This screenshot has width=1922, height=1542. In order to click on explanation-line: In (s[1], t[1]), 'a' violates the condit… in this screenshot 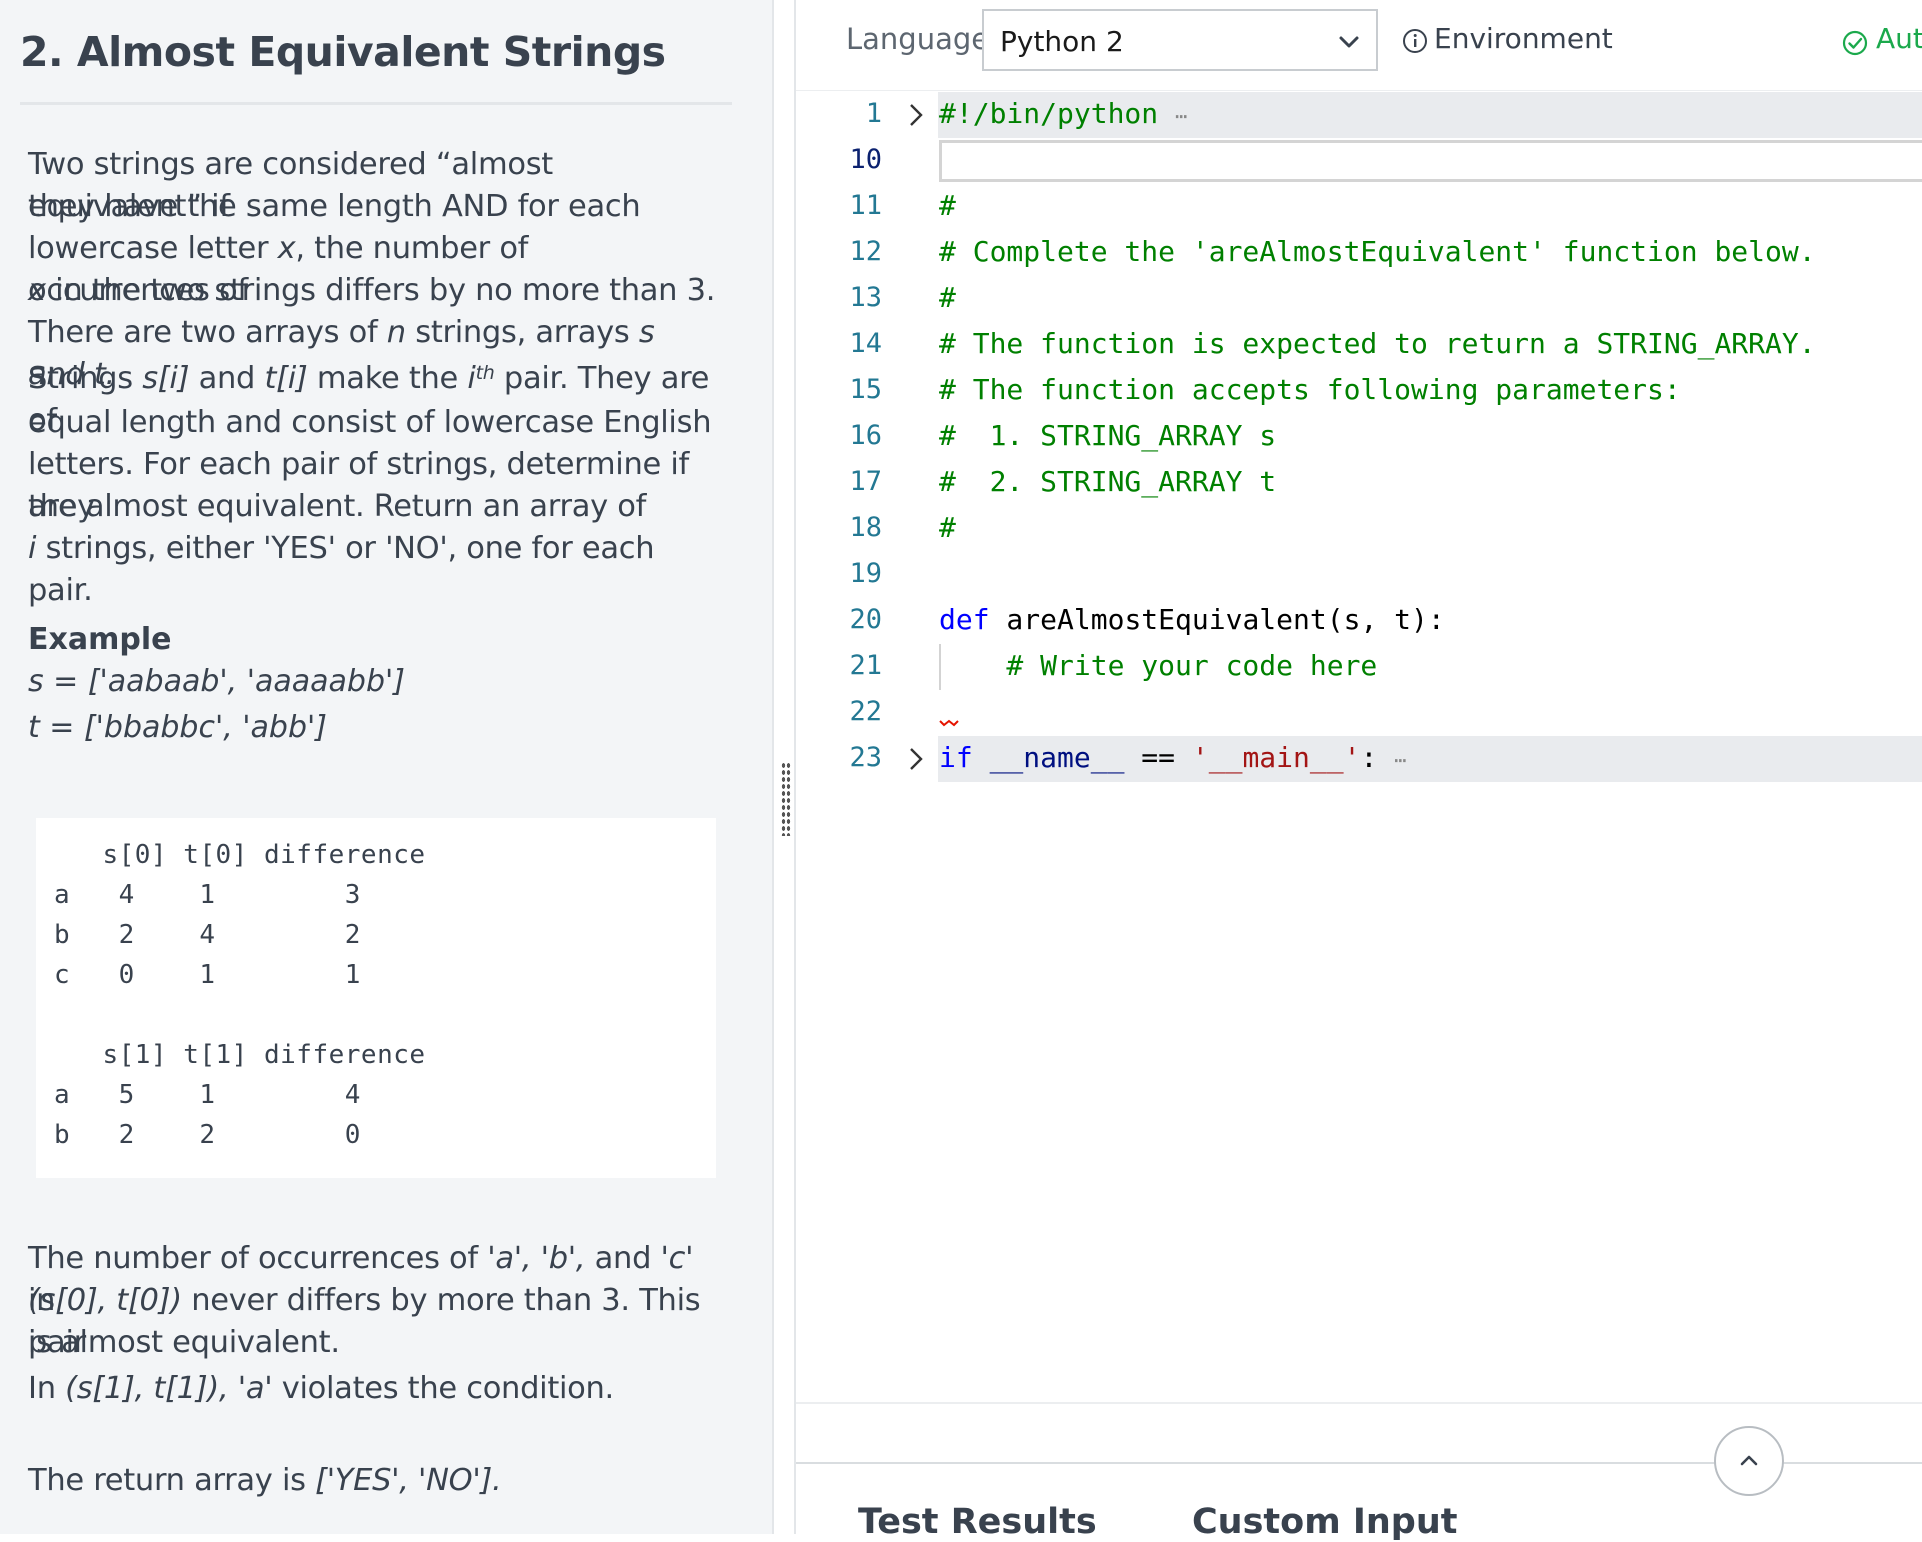, I will do `click(321, 1388)`.